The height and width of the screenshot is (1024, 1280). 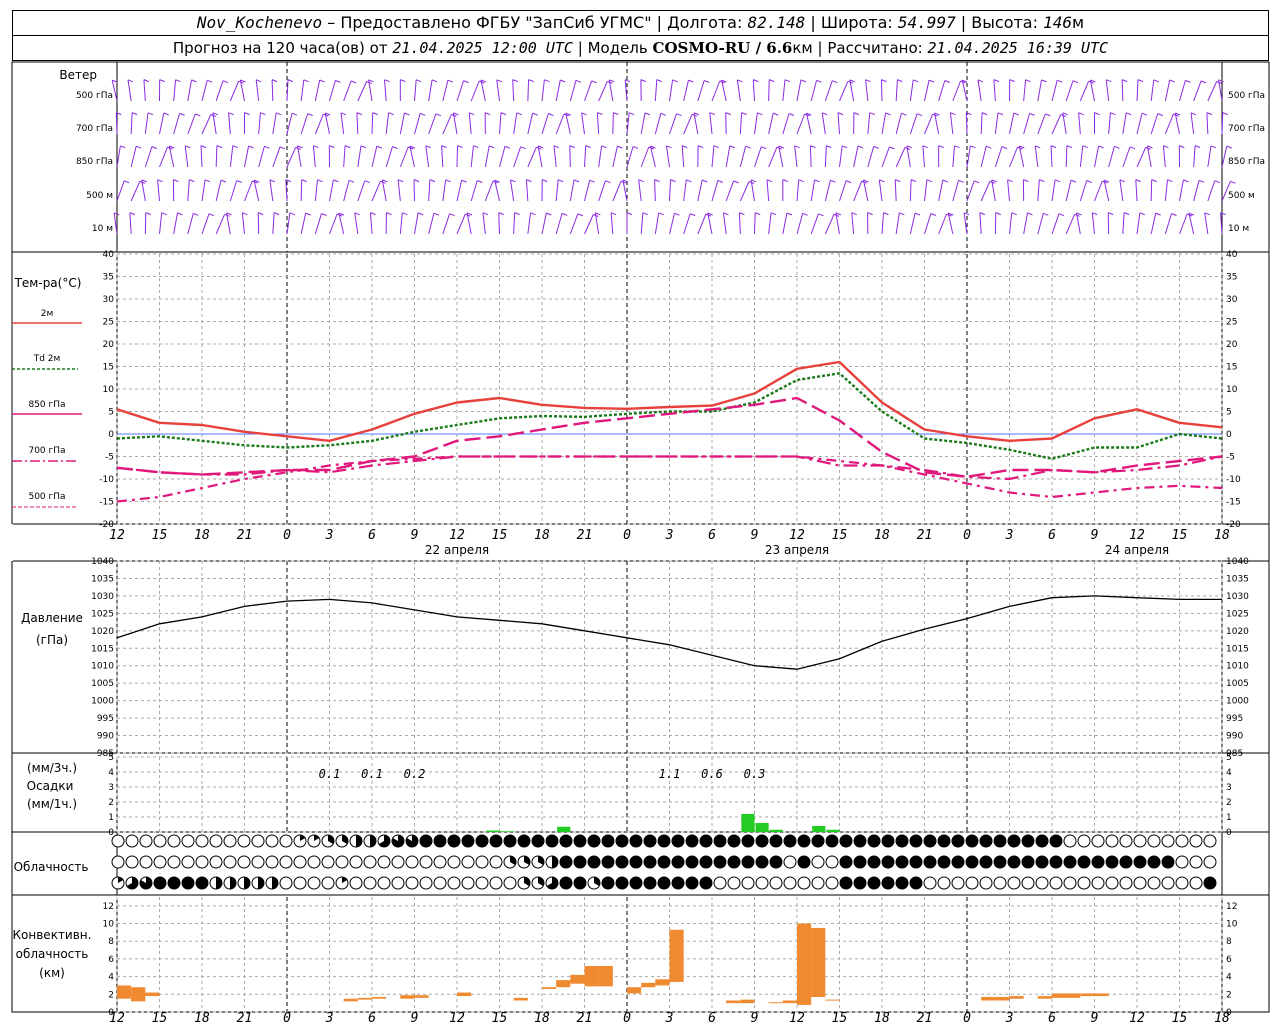 What do you see at coordinates (287, 535) in the screenshot?
I see `x-tick-mid-4: 0` at bounding box center [287, 535].